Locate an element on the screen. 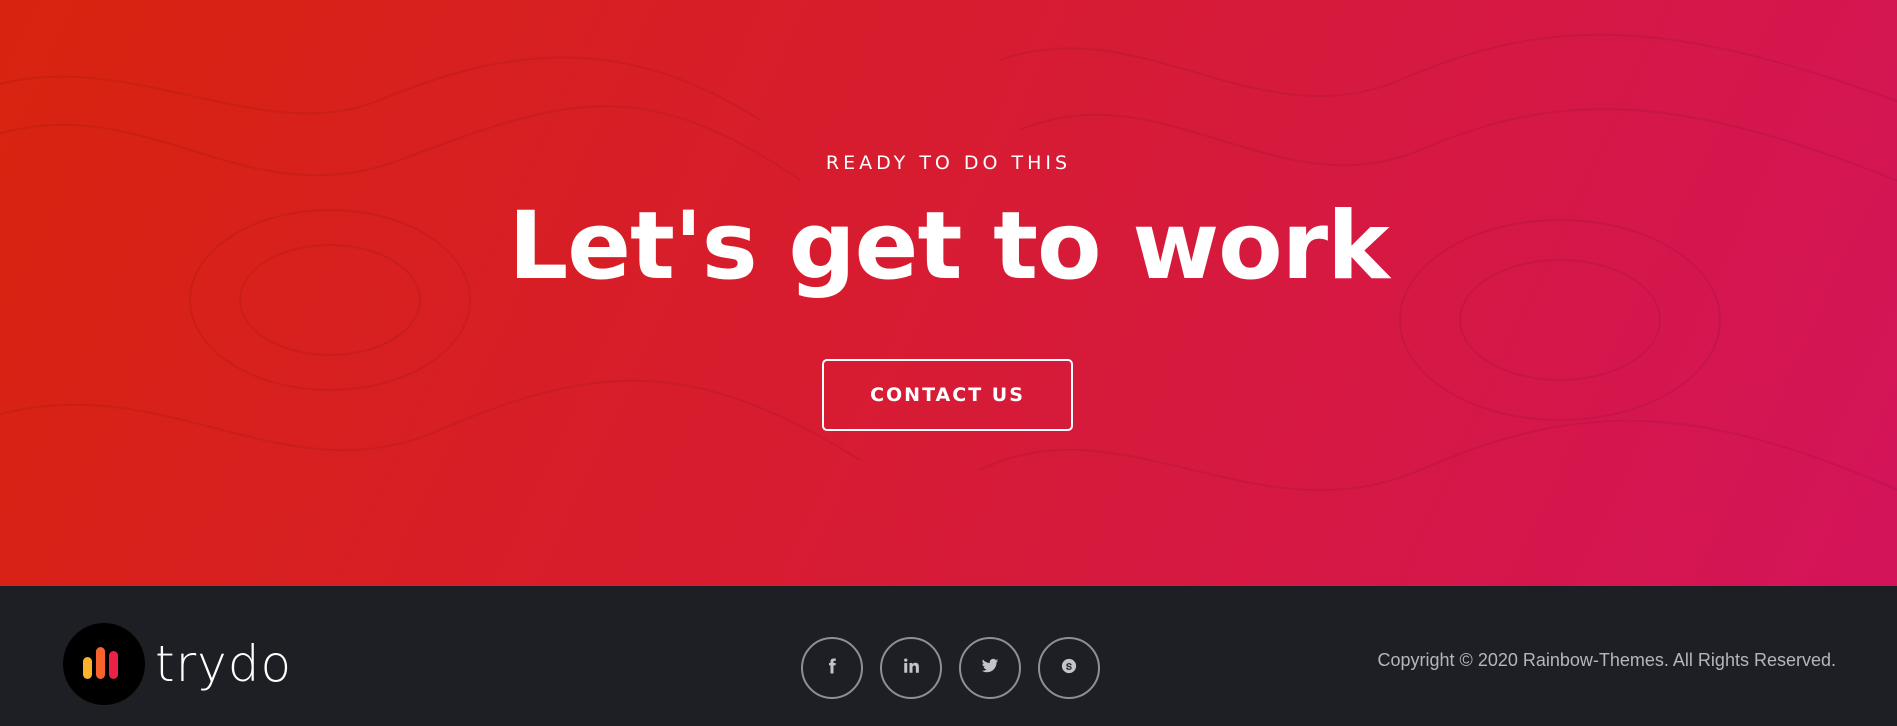 This screenshot has height=726, width=1897. contact-us-button: CONTACT US is located at coordinates (947, 395).